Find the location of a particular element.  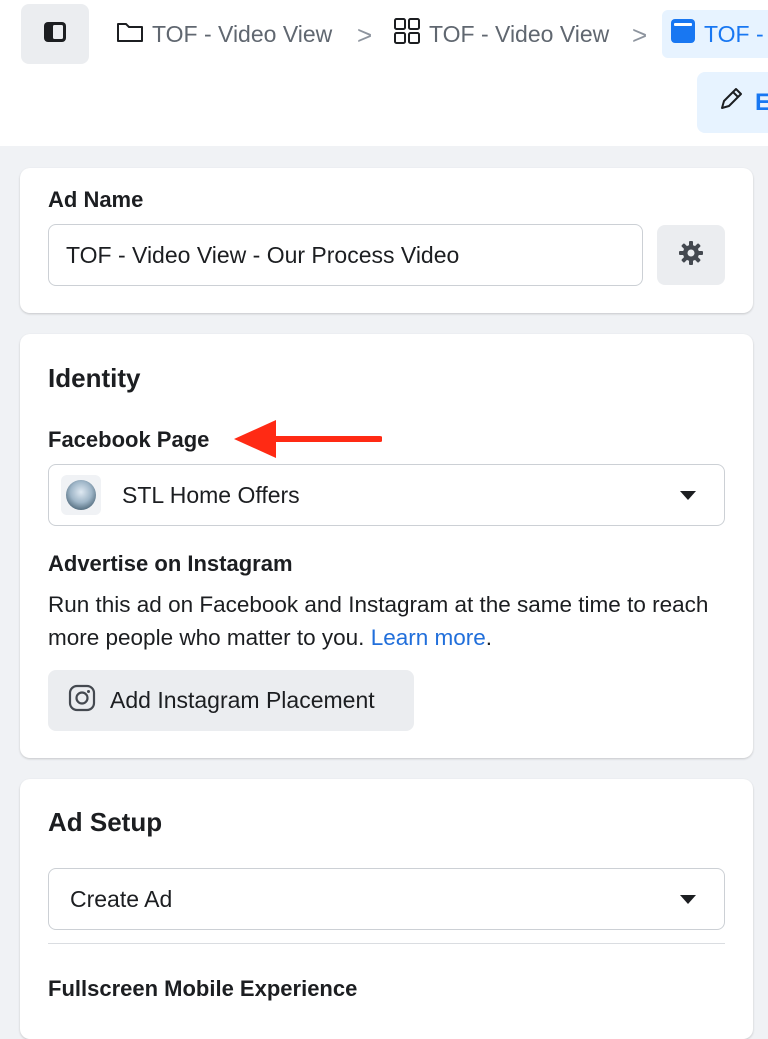

pencil-icon is located at coordinates (731, 102).